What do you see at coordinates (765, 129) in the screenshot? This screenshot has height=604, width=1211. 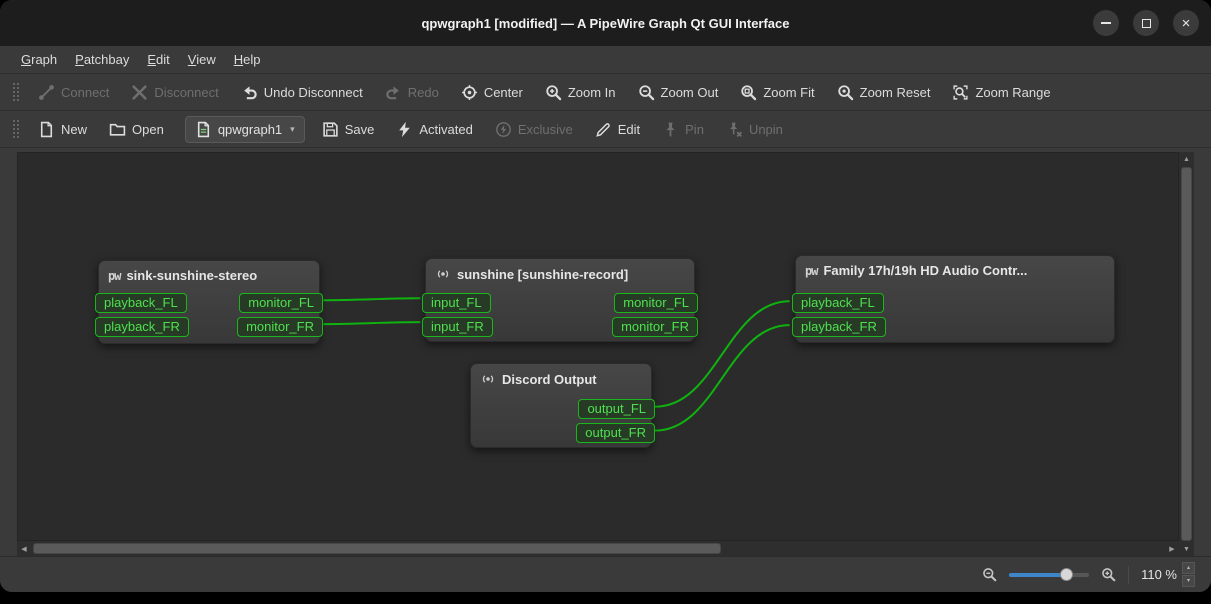 I see `unpin-label: Unpin` at bounding box center [765, 129].